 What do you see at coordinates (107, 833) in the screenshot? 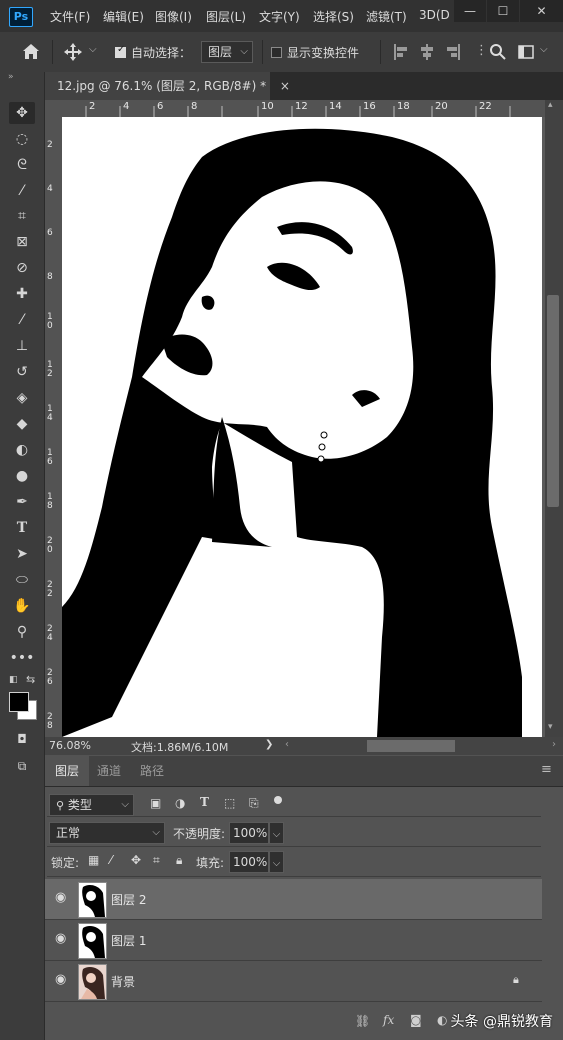
I see `blend-mode-dropdown: 正常 ⌵` at bounding box center [107, 833].